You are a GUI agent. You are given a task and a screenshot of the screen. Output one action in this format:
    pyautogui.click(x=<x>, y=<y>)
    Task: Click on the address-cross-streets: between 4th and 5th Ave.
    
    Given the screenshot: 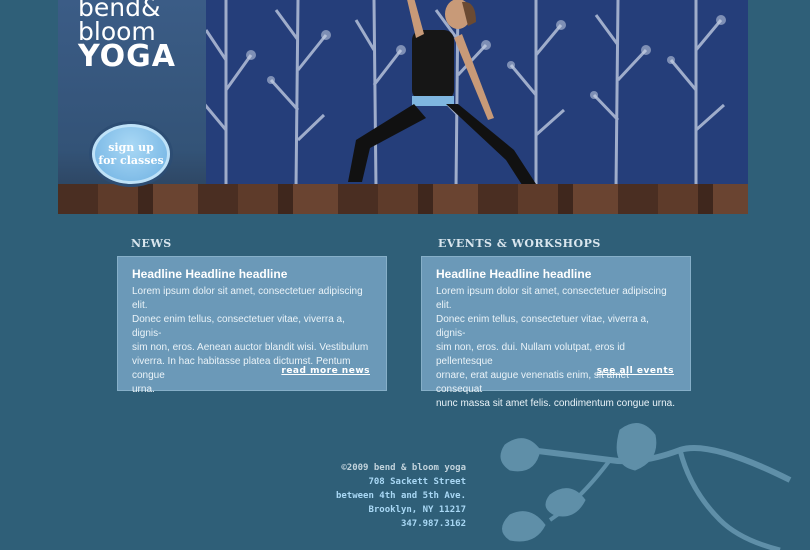 What is the action you would take?
    pyautogui.click(x=400, y=496)
    